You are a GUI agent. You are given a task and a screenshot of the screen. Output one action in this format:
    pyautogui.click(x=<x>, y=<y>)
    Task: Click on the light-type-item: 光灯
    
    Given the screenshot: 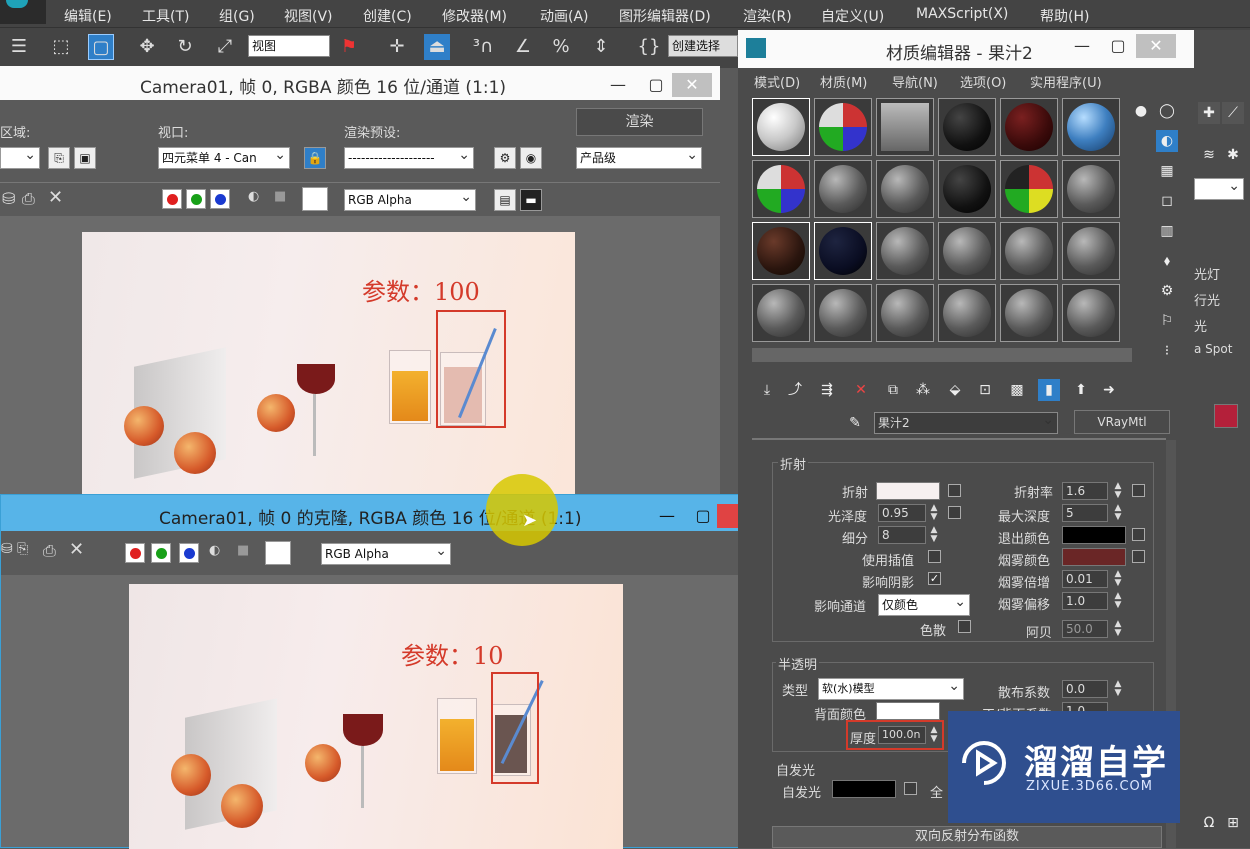 What is the action you would take?
    pyautogui.click(x=1207, y=273)
    